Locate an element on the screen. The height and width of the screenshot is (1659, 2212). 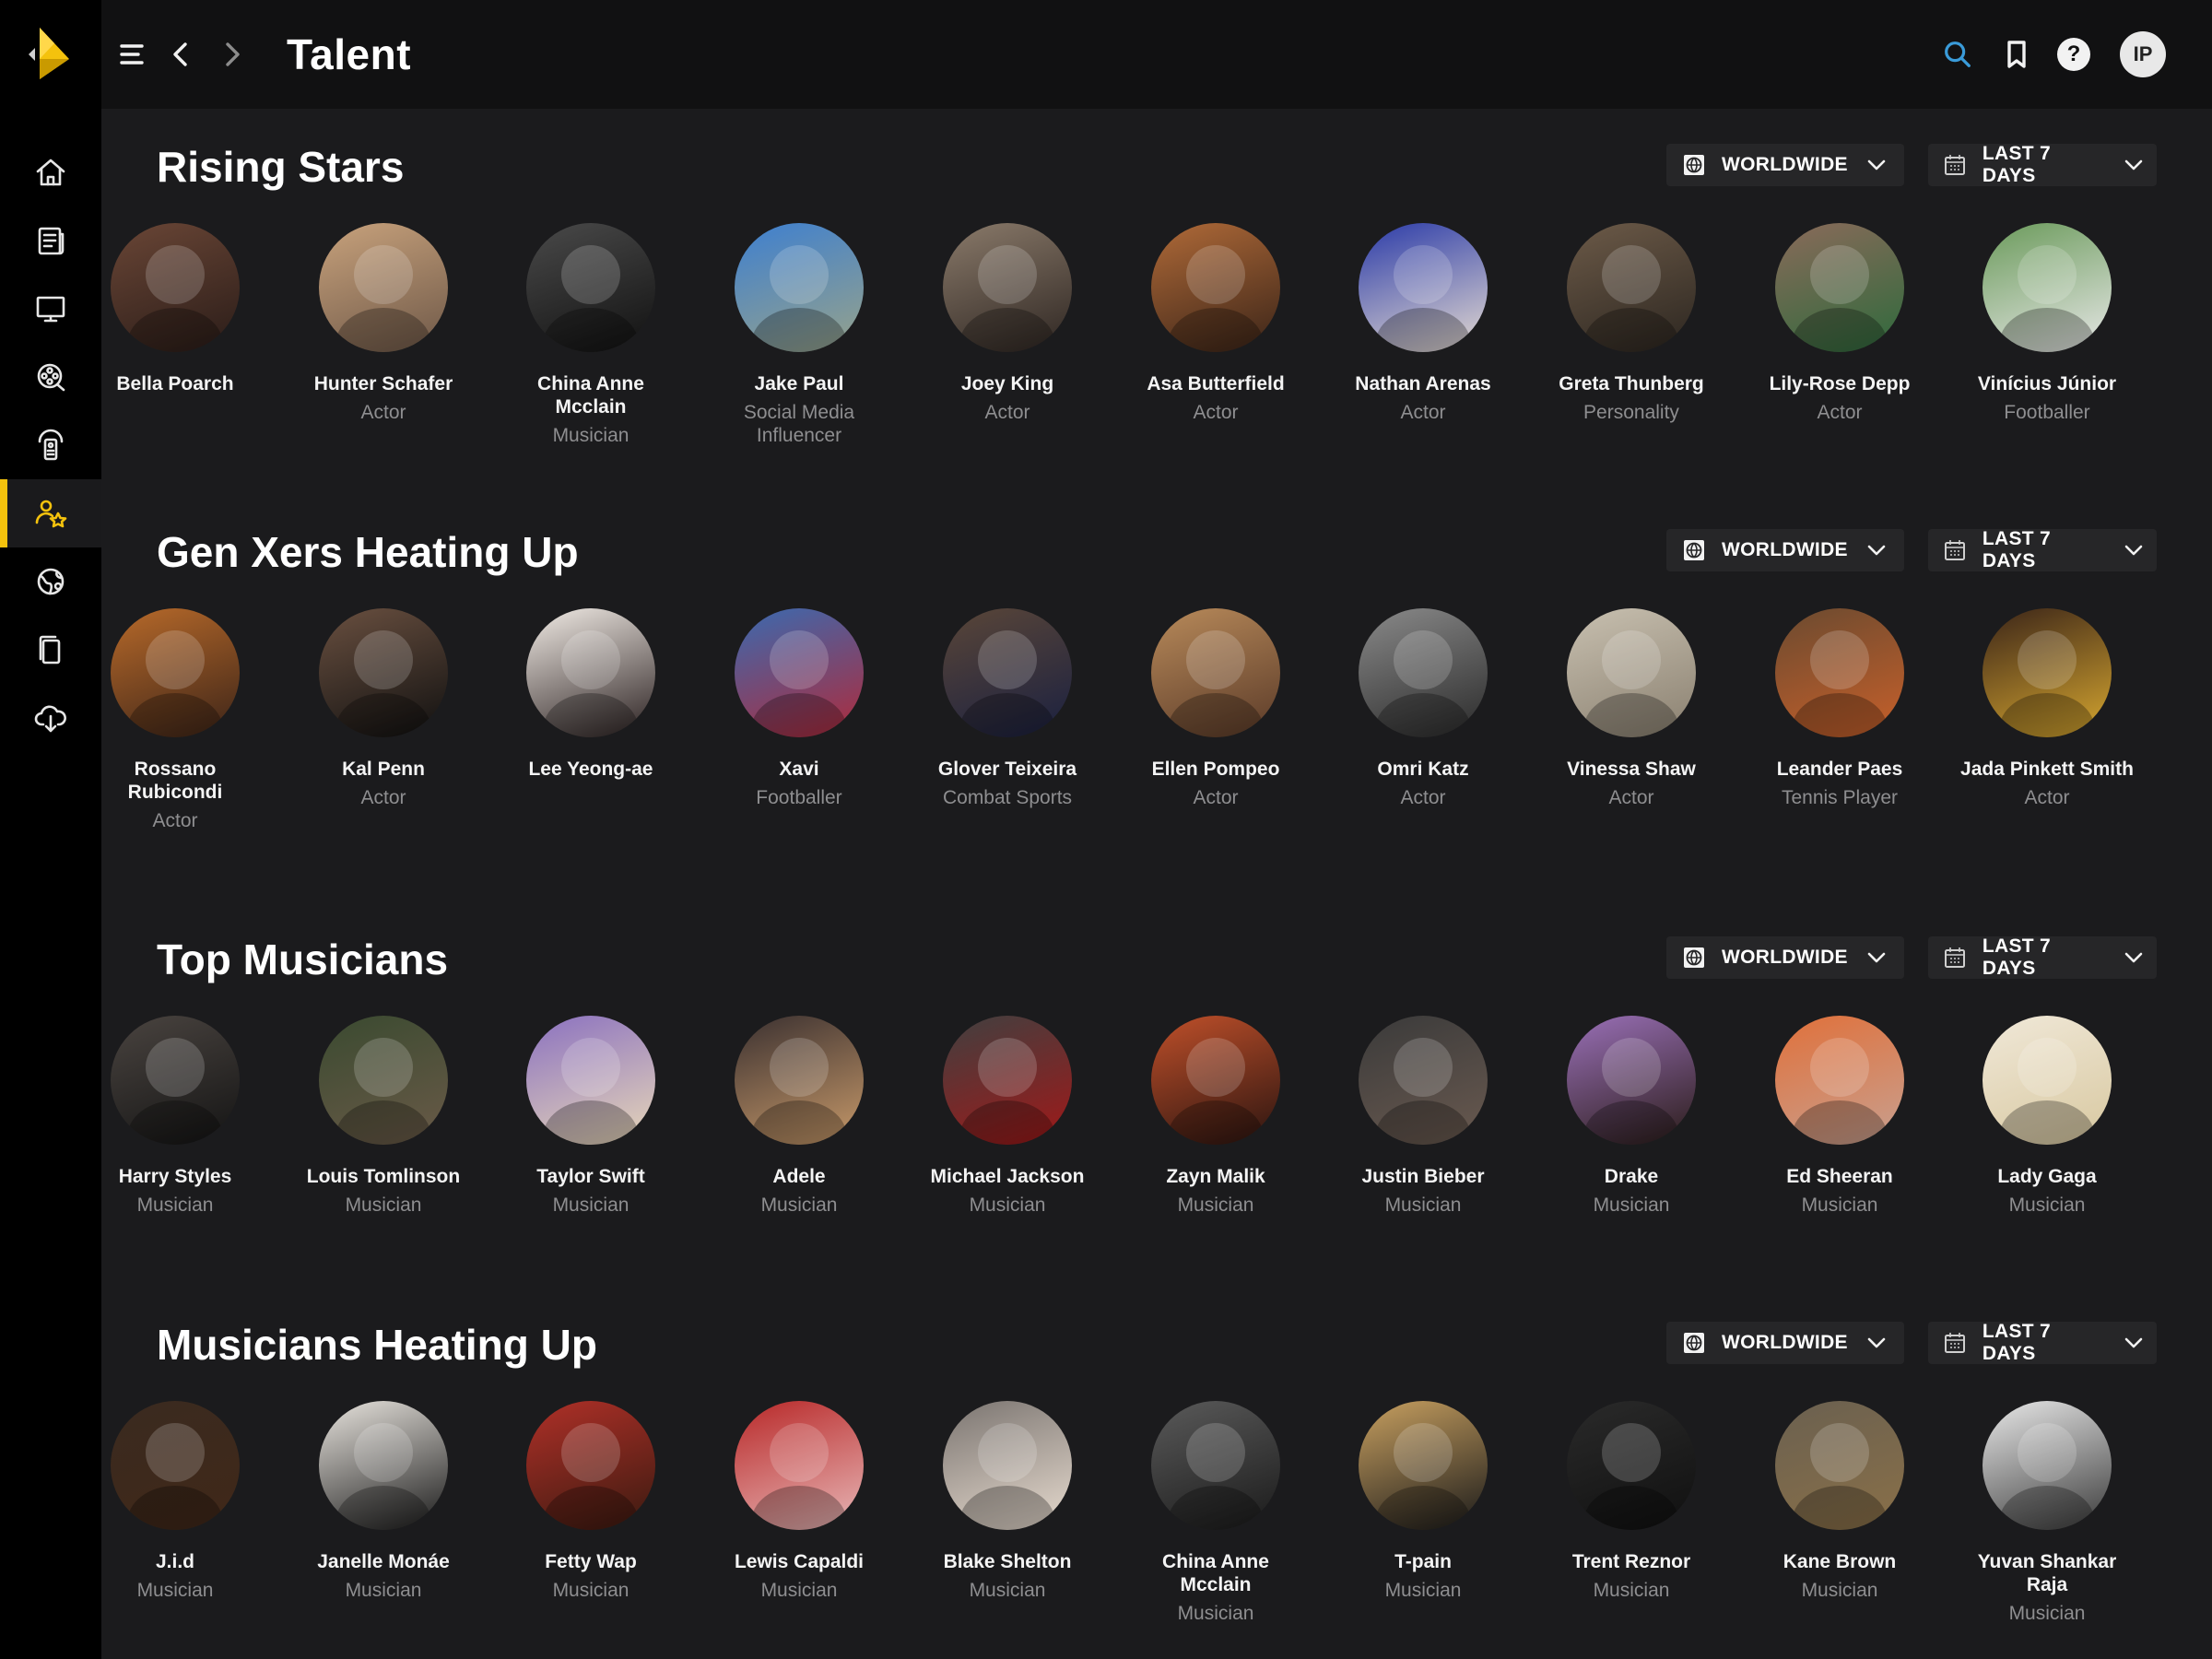
sidebar-item-news is located at coordinates (50, 240).